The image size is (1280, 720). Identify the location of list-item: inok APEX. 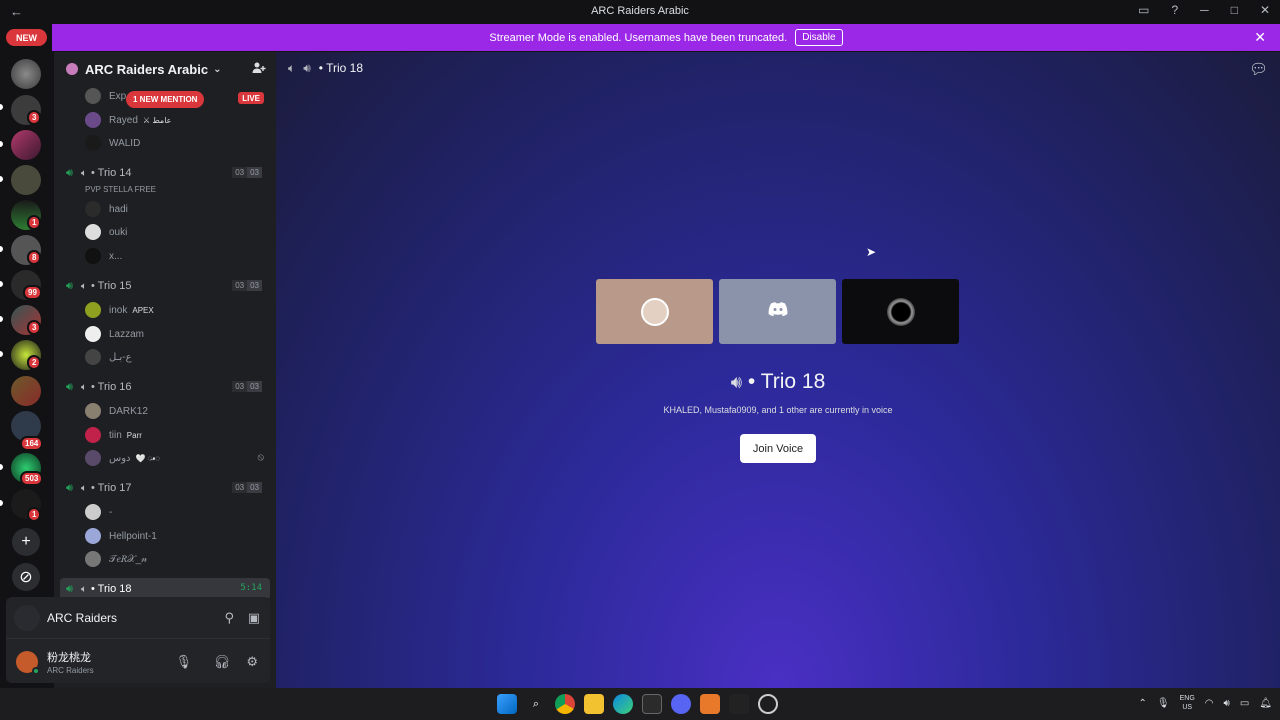
(119, 310).